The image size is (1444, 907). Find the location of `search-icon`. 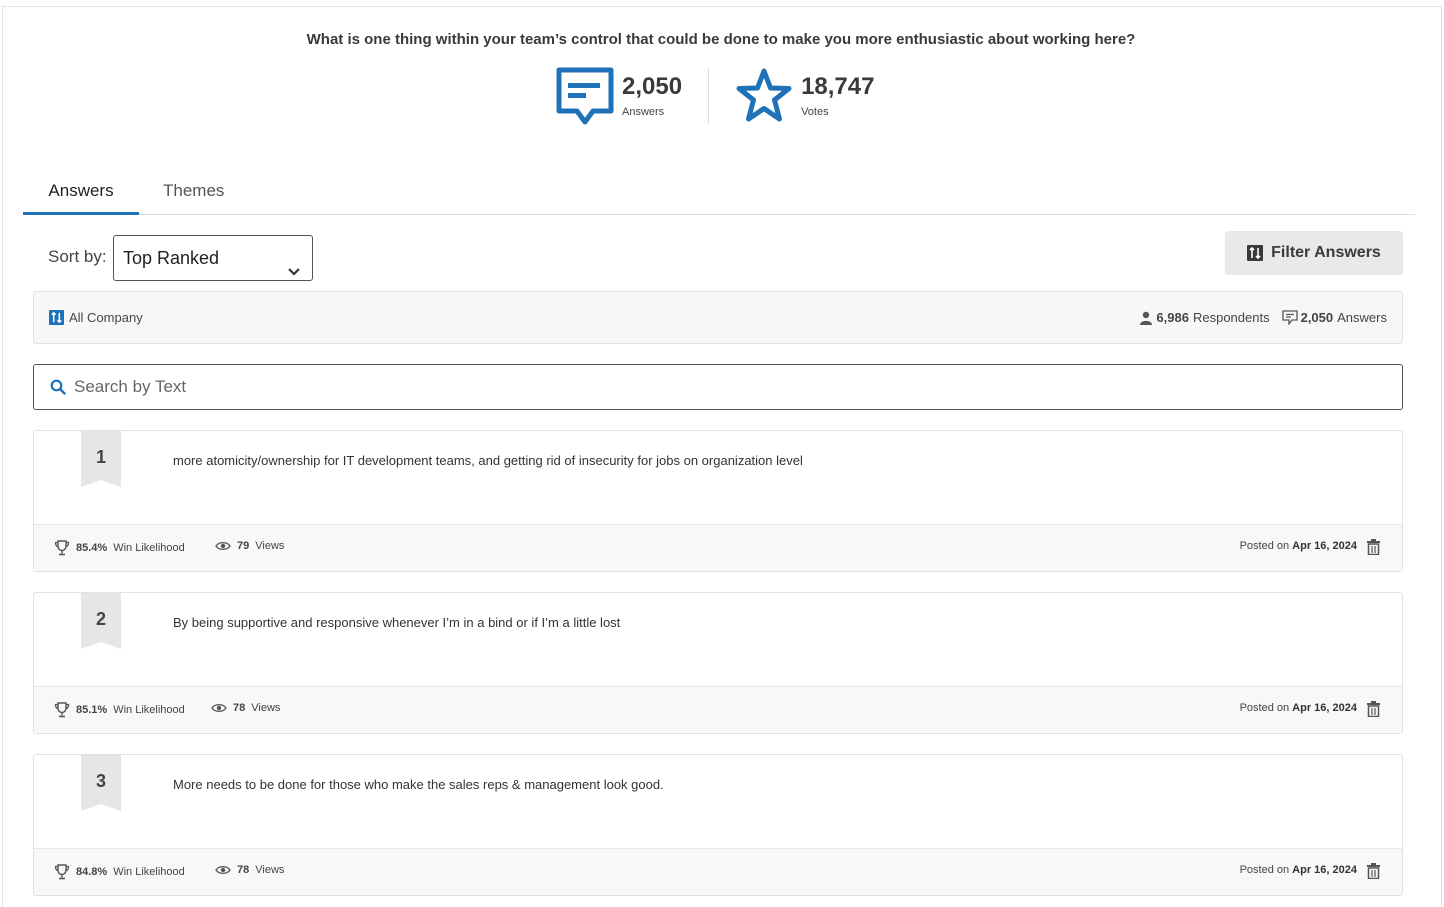

search-icon is located at coordinates (58, 387).